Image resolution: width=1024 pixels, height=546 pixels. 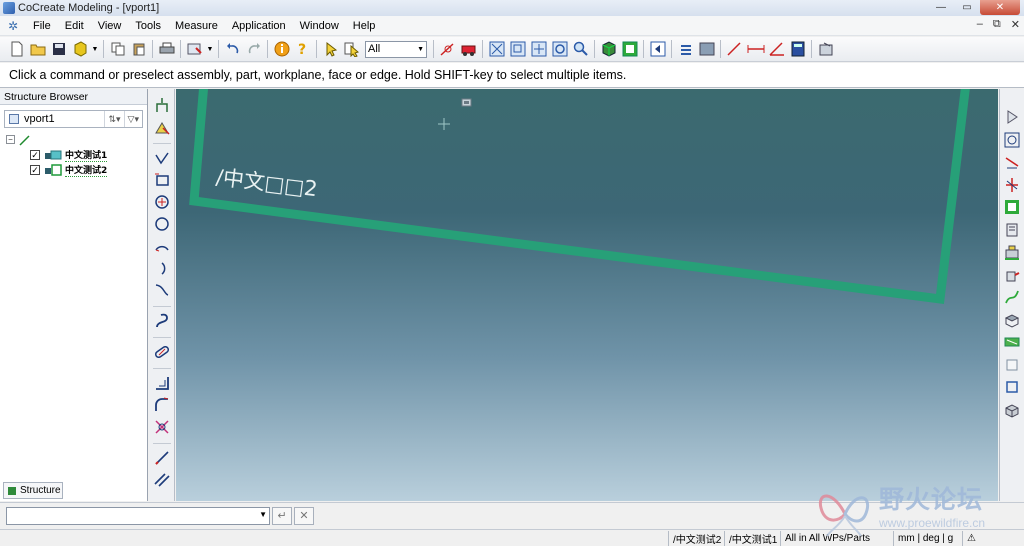 I want to click on sheet-tool-icon, so click(x=1012, y=365).